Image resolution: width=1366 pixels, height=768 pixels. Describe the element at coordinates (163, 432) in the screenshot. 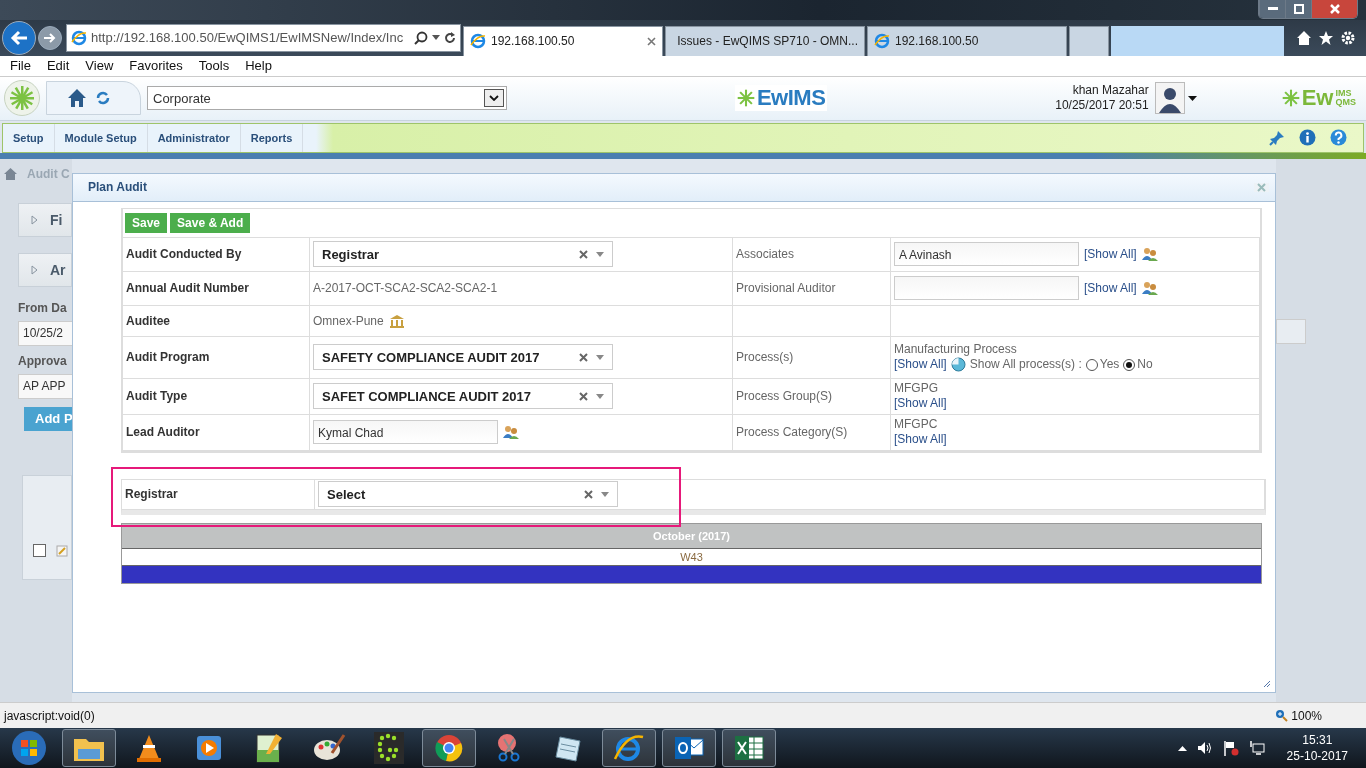

I see `field-label: Lead Auditor` at that location.